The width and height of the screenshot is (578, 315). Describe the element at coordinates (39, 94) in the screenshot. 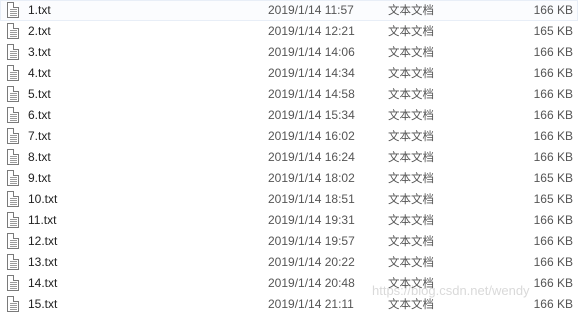

I see `file-name: 5.txt` at that location.